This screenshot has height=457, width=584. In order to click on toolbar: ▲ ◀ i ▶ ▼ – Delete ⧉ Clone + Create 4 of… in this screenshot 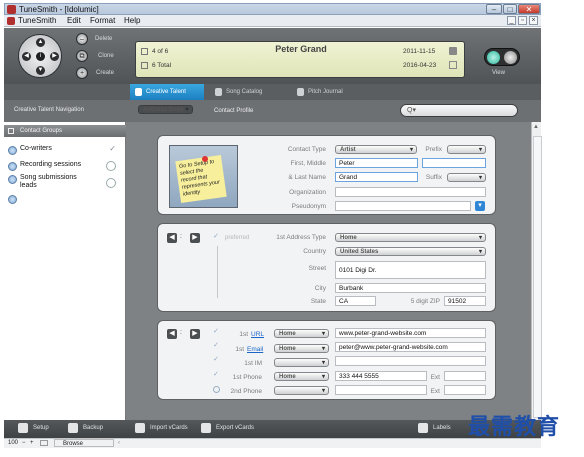, I will do `click(272, 56)`.